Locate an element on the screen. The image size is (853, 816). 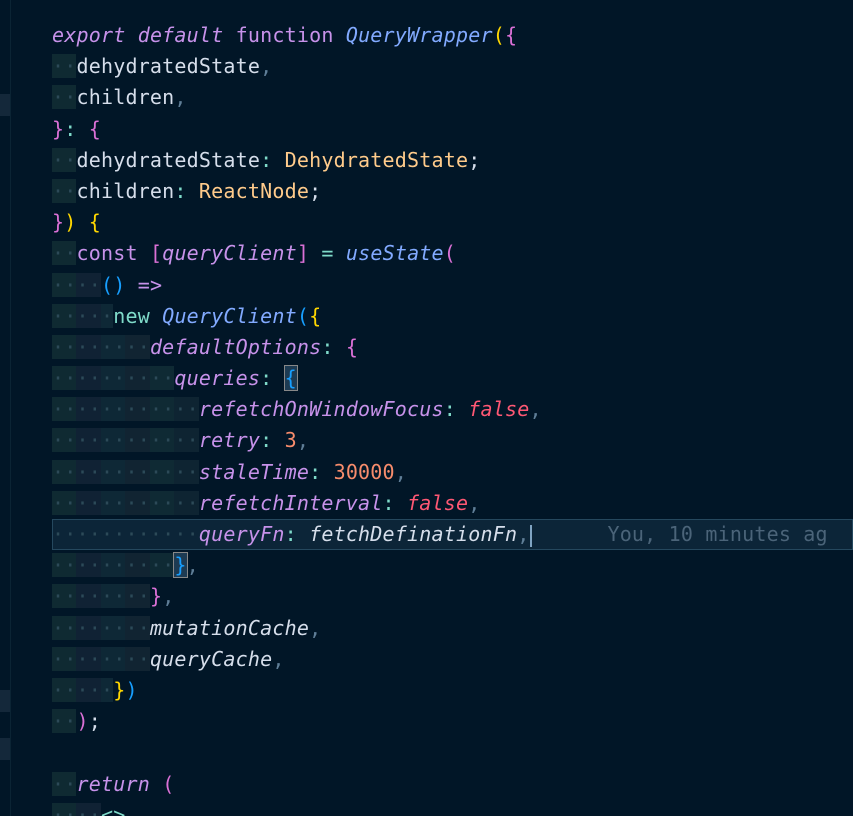
keyword: new is located at coordinates (131, 315).